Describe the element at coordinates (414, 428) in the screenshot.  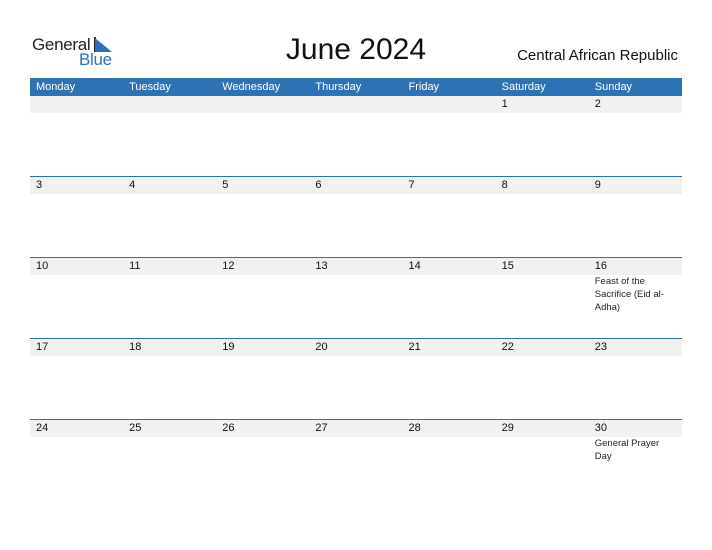
I see `day-number: 28` at that location.